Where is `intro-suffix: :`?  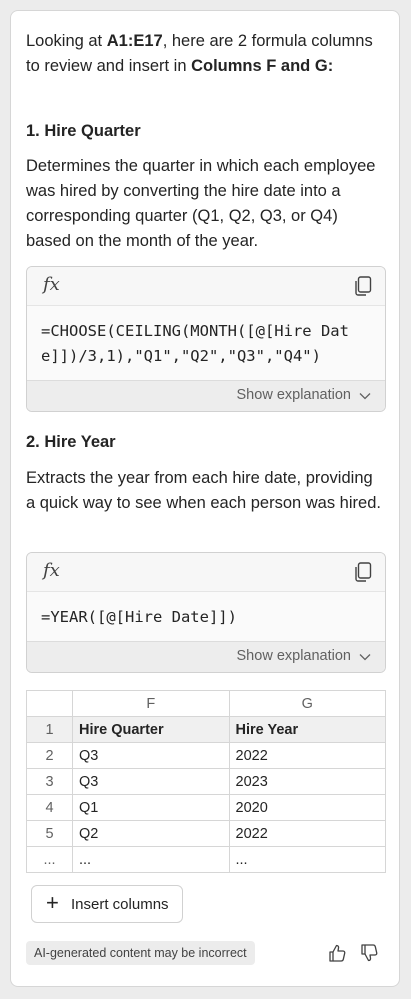 intro-suffix: : is located at coordinates (330, 66).